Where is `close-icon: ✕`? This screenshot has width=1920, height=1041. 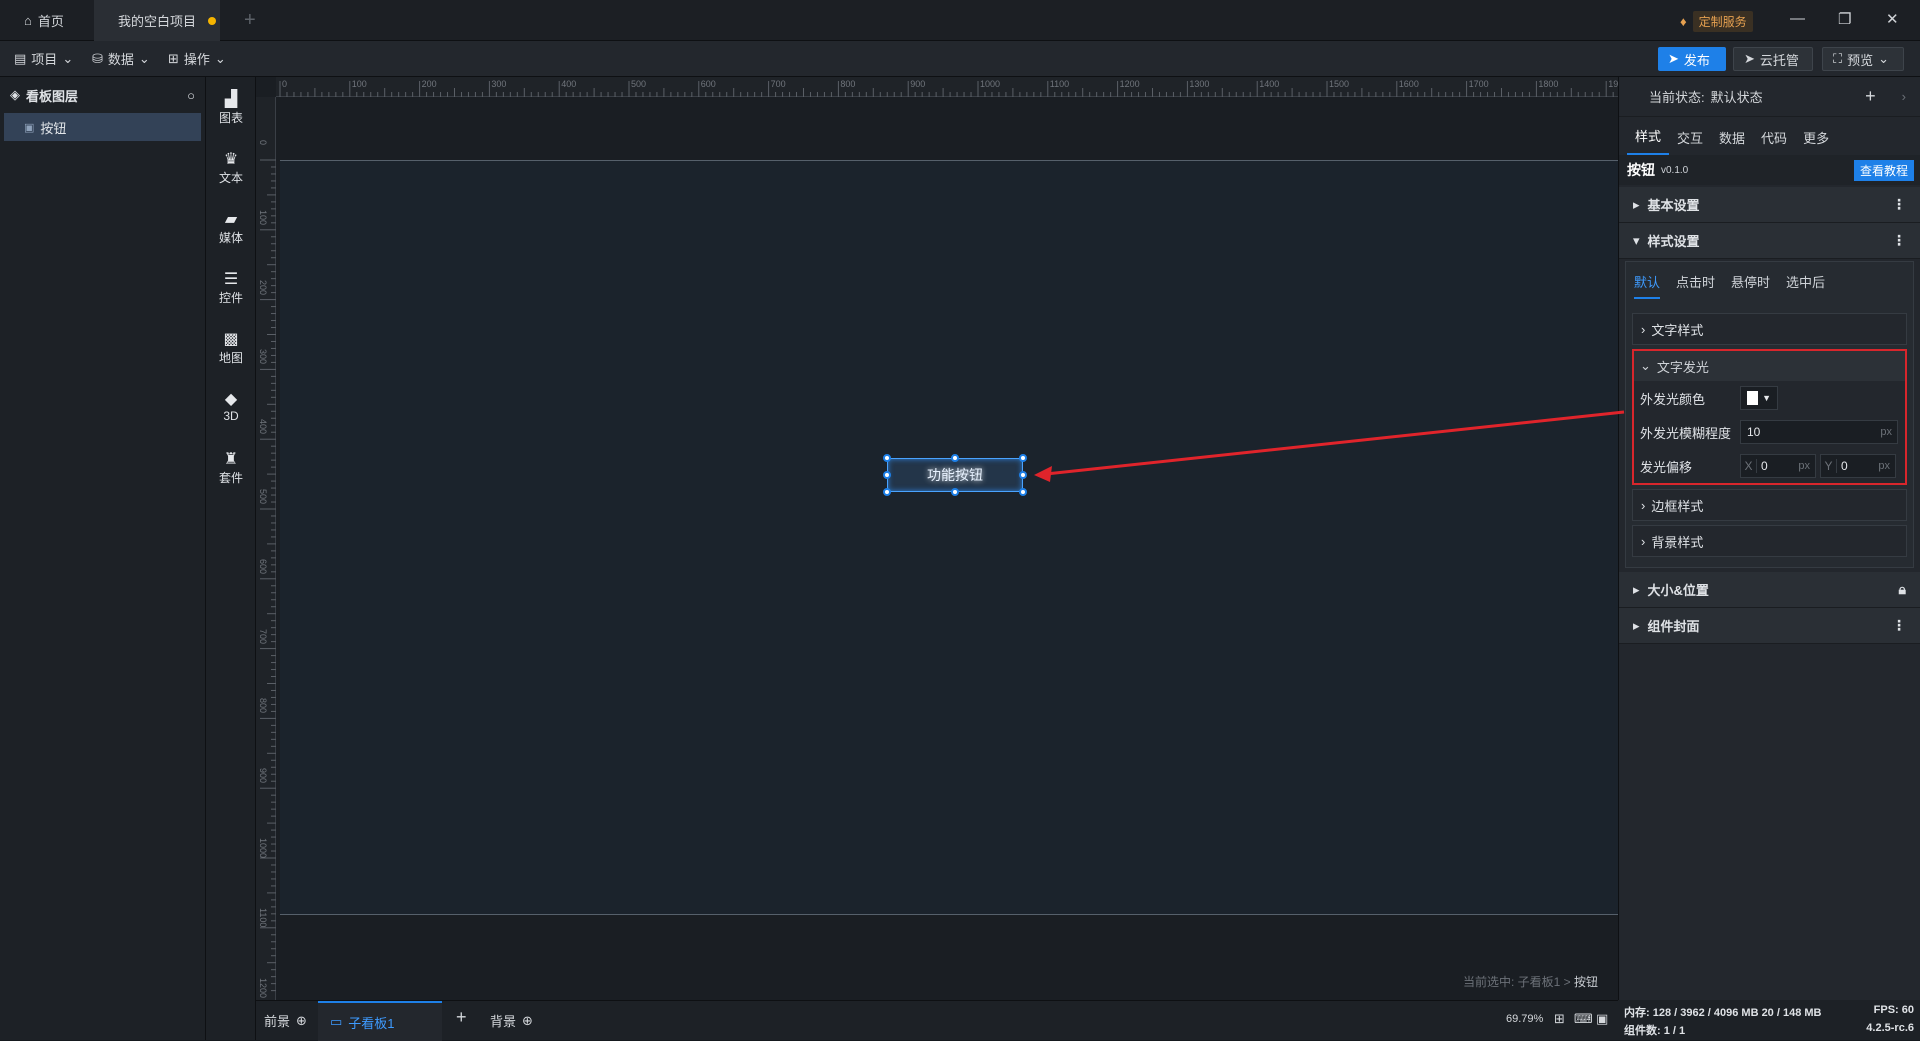 close-icon: ✕ is located at coordinates (1892, 19).